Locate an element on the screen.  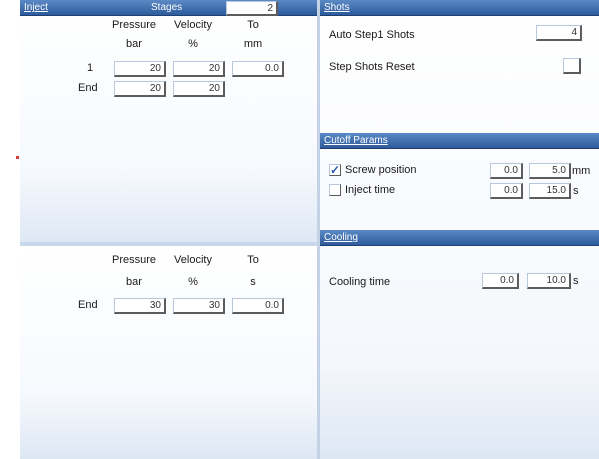
cooling-unit: s is located at coordinates (576, 281).